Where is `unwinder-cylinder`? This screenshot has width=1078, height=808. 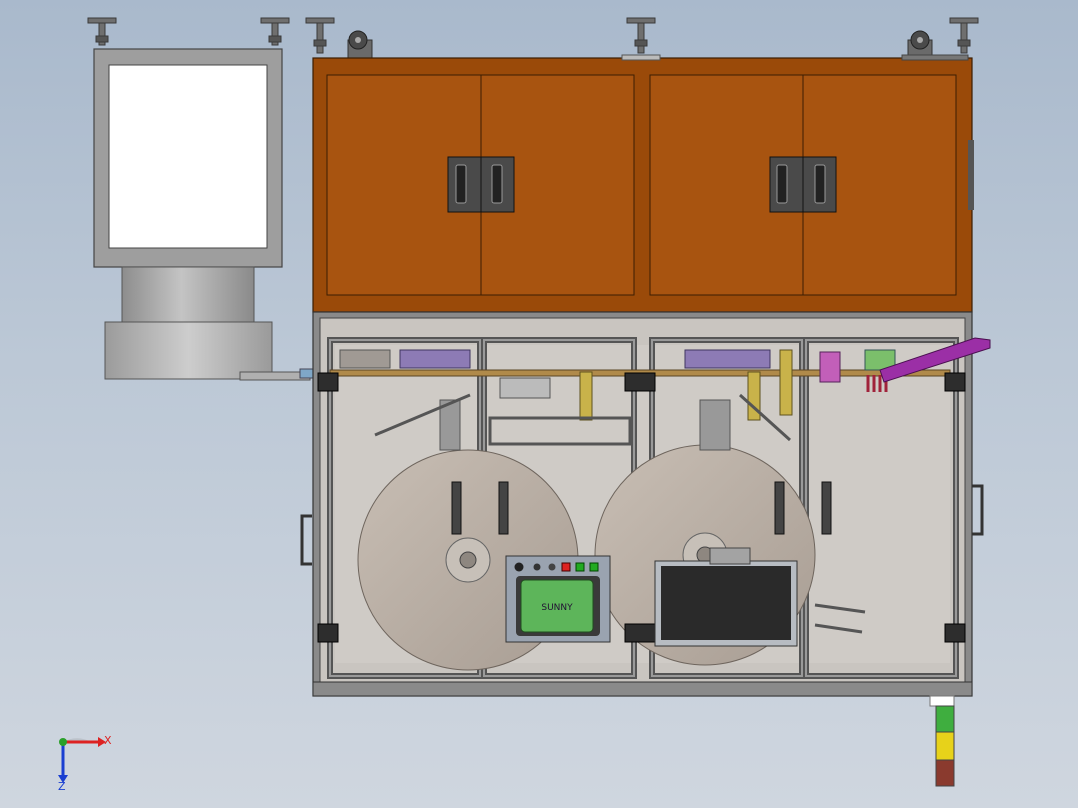 unwinder-cylinder is located at coordinates (212, 323).